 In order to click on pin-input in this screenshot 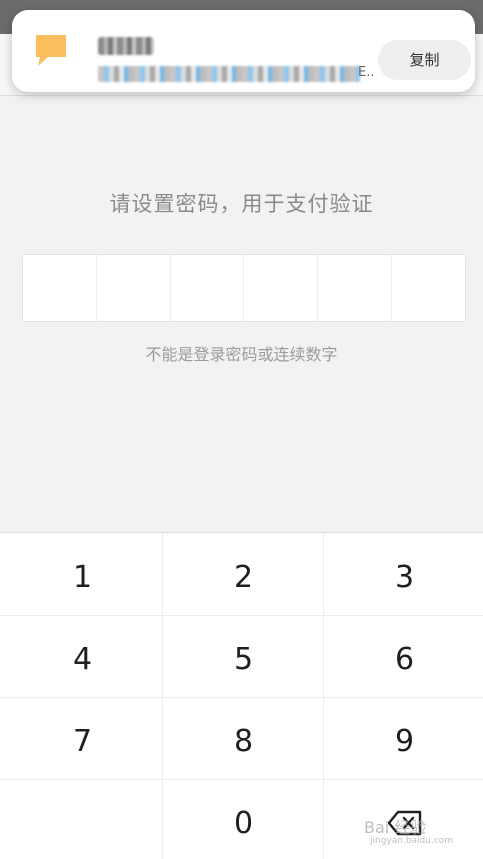, I will do `click(244, 288)`.